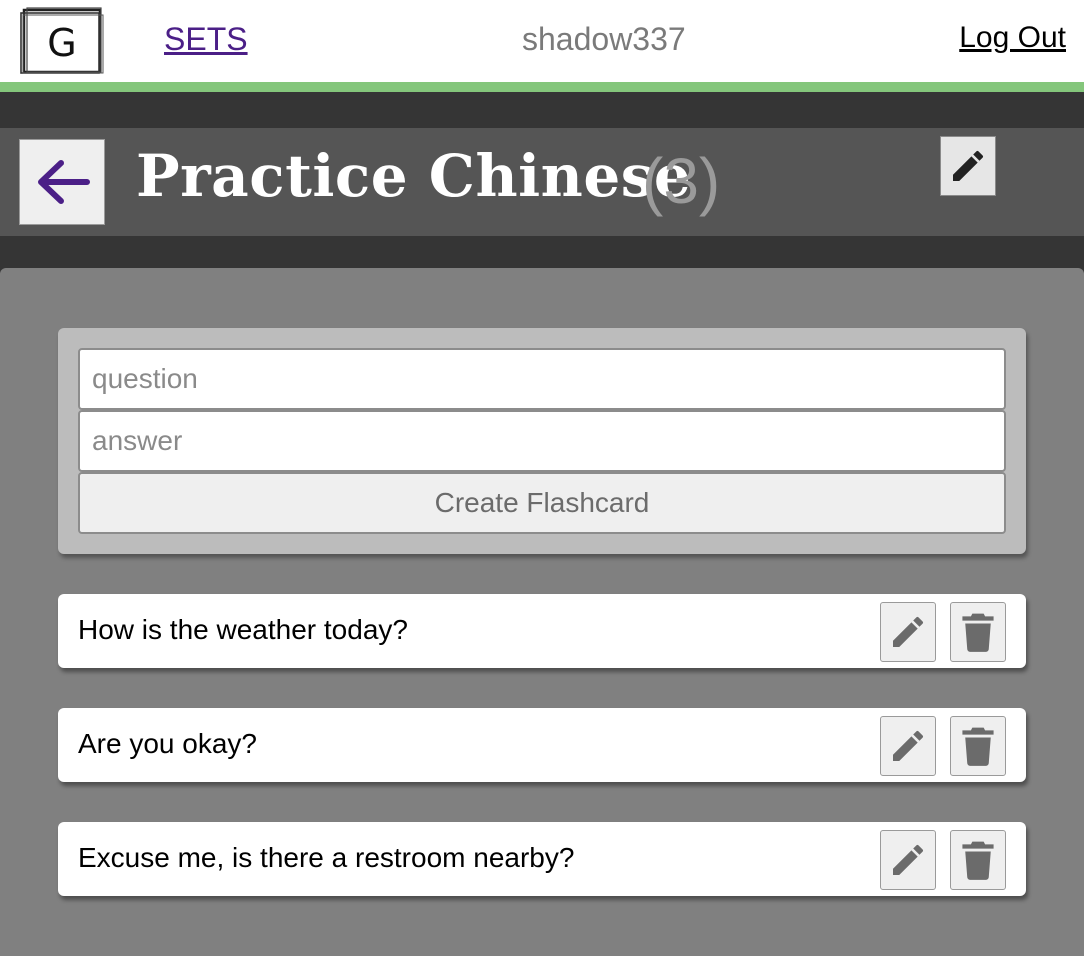  Describe the element at coordinates (542, 745) in the screenshot. I see `flashcard-item: Are you okay?` at that location.